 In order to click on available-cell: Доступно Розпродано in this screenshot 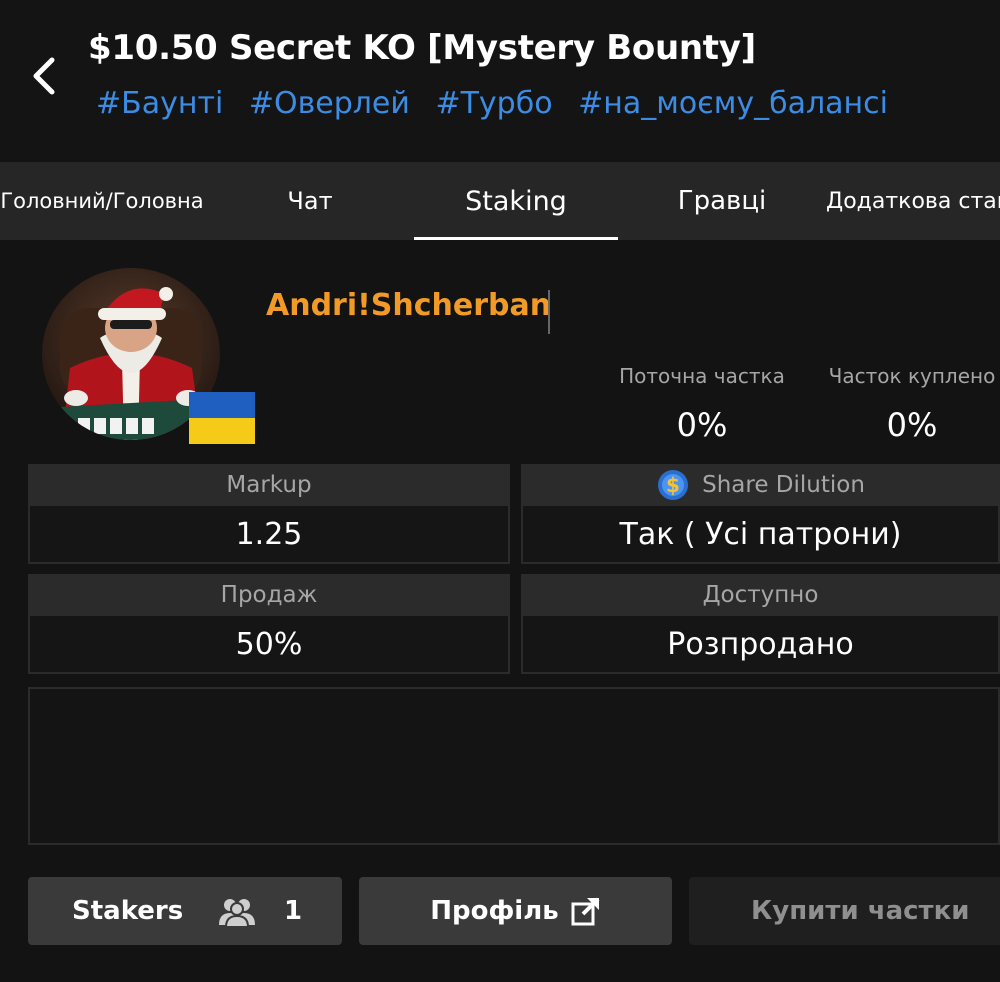, I will do `click(760, 624)`.